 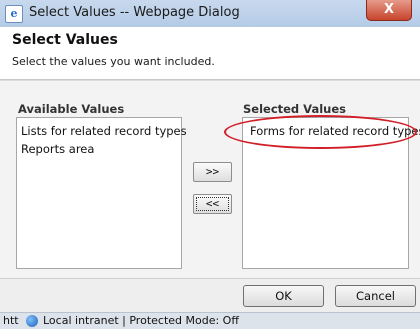 I want to click on globe-icon, so click(x=32, y=321).